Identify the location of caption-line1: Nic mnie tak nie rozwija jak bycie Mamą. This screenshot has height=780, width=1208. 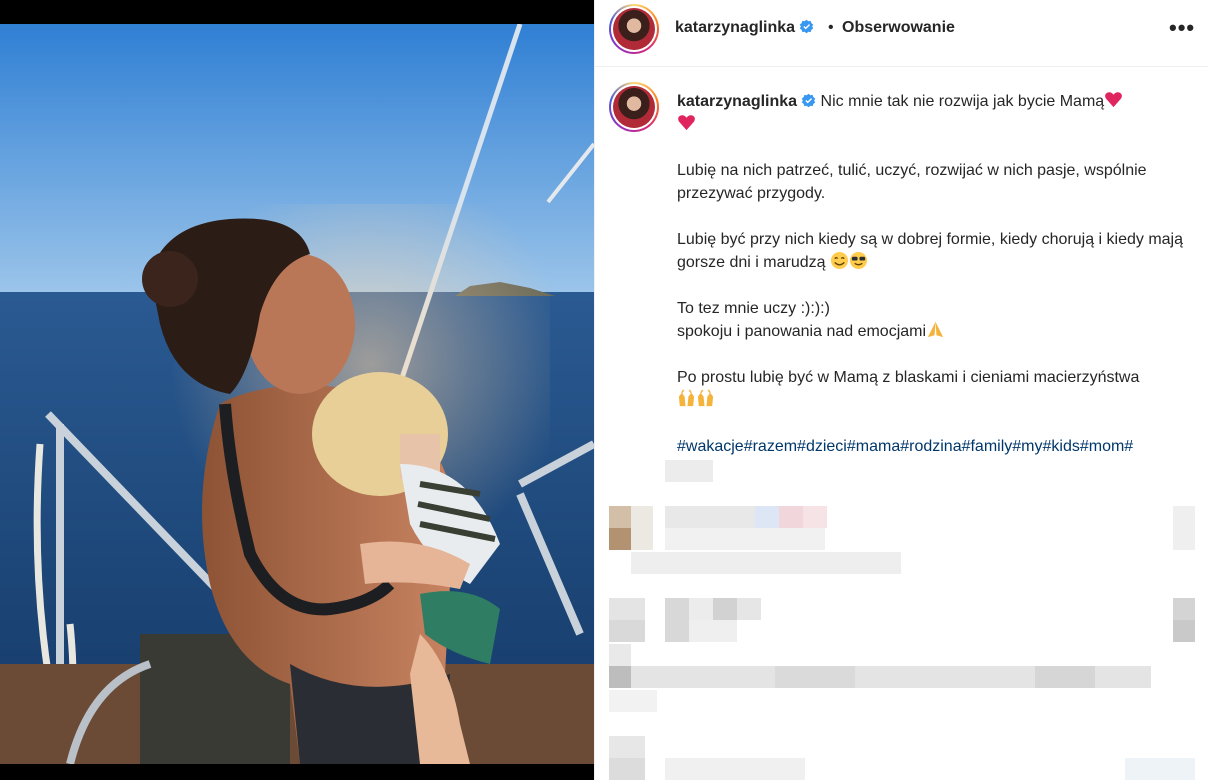
(962, 101).